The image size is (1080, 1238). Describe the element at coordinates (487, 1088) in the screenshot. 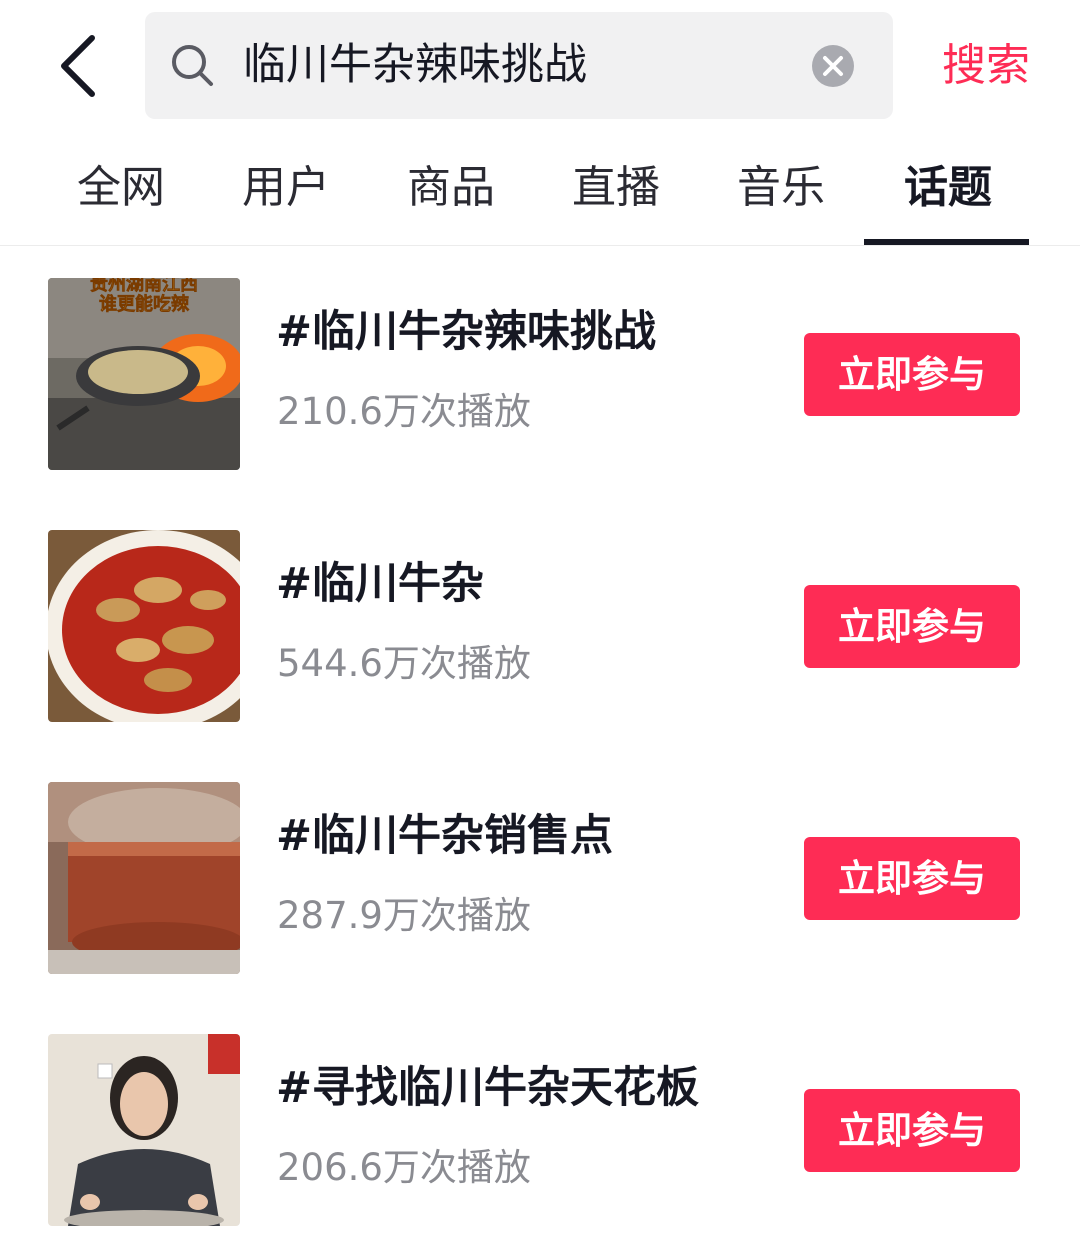

I see `topic-title: #寻找临川牛杂天花板` at that location.